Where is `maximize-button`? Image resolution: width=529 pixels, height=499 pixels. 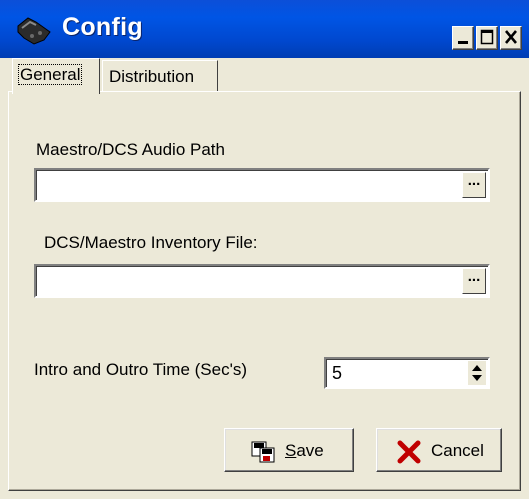
maximize-button is located at coordinates (487, 38).